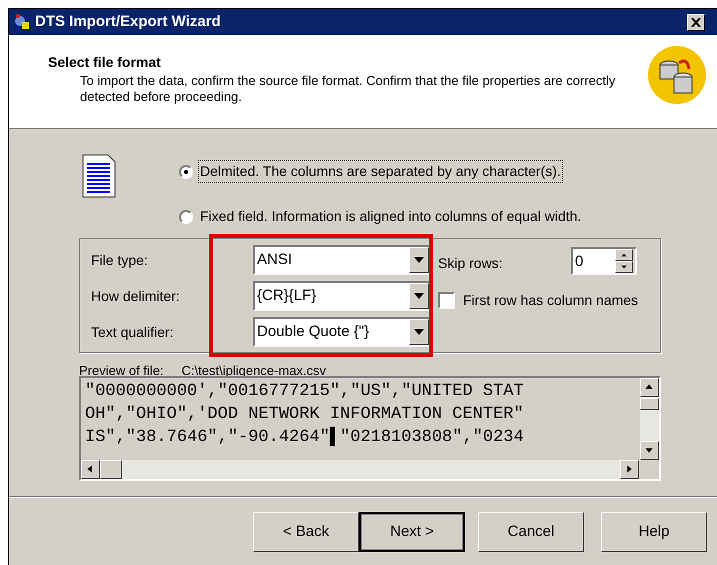 Image resolution: width=717 pixels, height=565 pixels. Describe the element at coordinates (22, 22) in the screenshot. I see `wizard-icon` at that location.